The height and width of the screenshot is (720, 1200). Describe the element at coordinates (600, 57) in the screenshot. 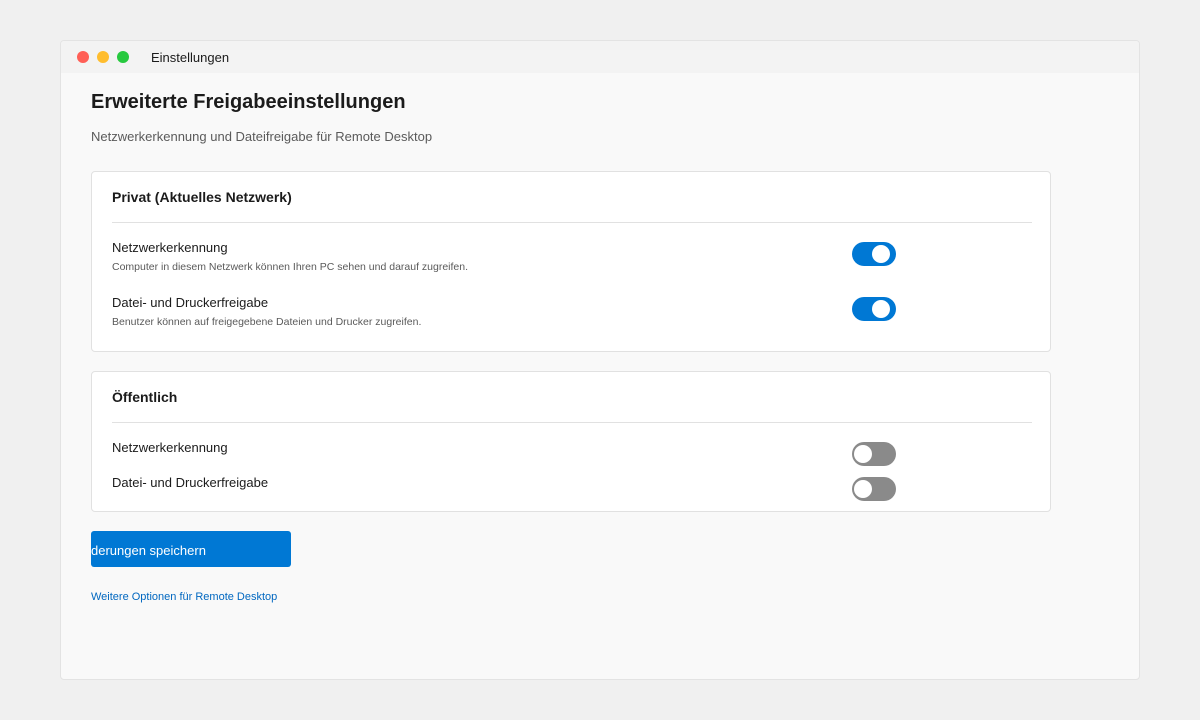

I see `title-bar: Einstellungen` at that location.